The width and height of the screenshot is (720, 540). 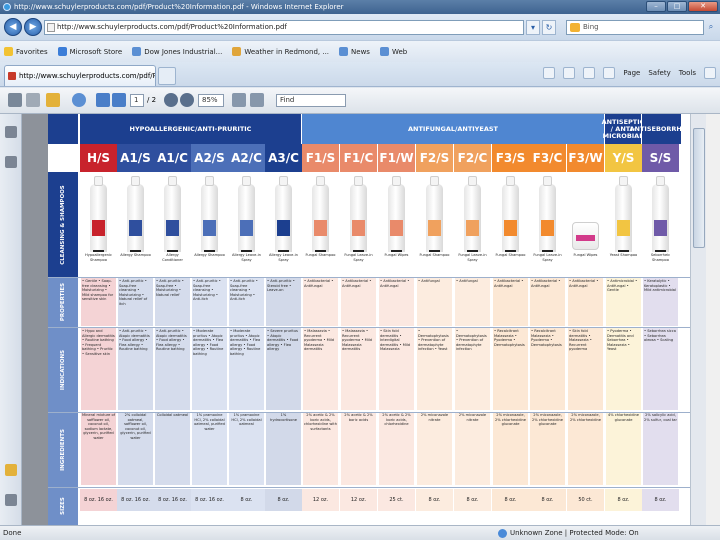 What do you see at coordinates (257, 100) in the screenshot?
I see `fit-width-icon` at bounding box center [257, 100].